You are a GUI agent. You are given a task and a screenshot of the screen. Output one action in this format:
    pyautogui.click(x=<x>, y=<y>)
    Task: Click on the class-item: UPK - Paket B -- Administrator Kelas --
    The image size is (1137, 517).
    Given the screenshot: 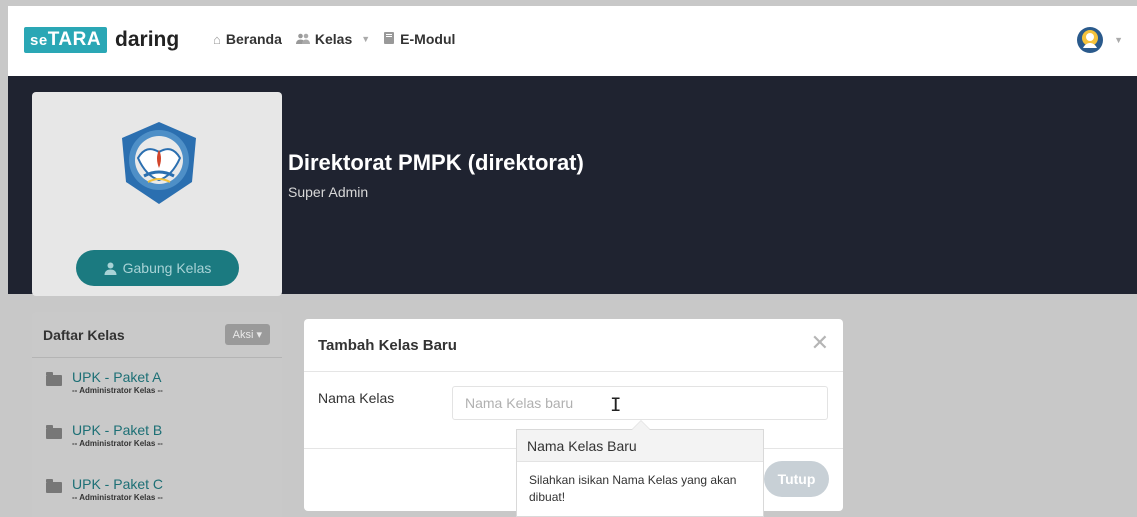 What is the action you would take?
    pyautogui.click(x=104, y=435)
    